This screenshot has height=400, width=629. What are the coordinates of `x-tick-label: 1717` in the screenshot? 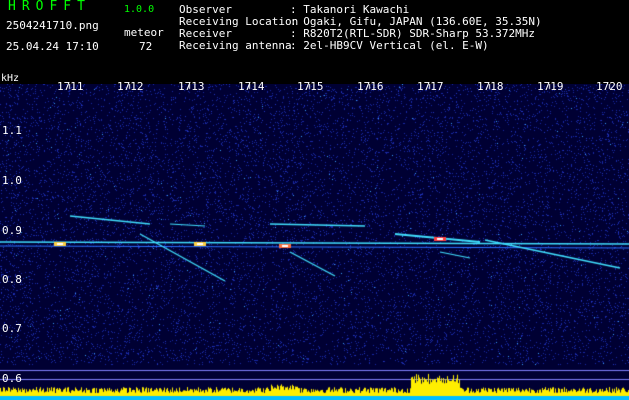 It's located at (430, 86).